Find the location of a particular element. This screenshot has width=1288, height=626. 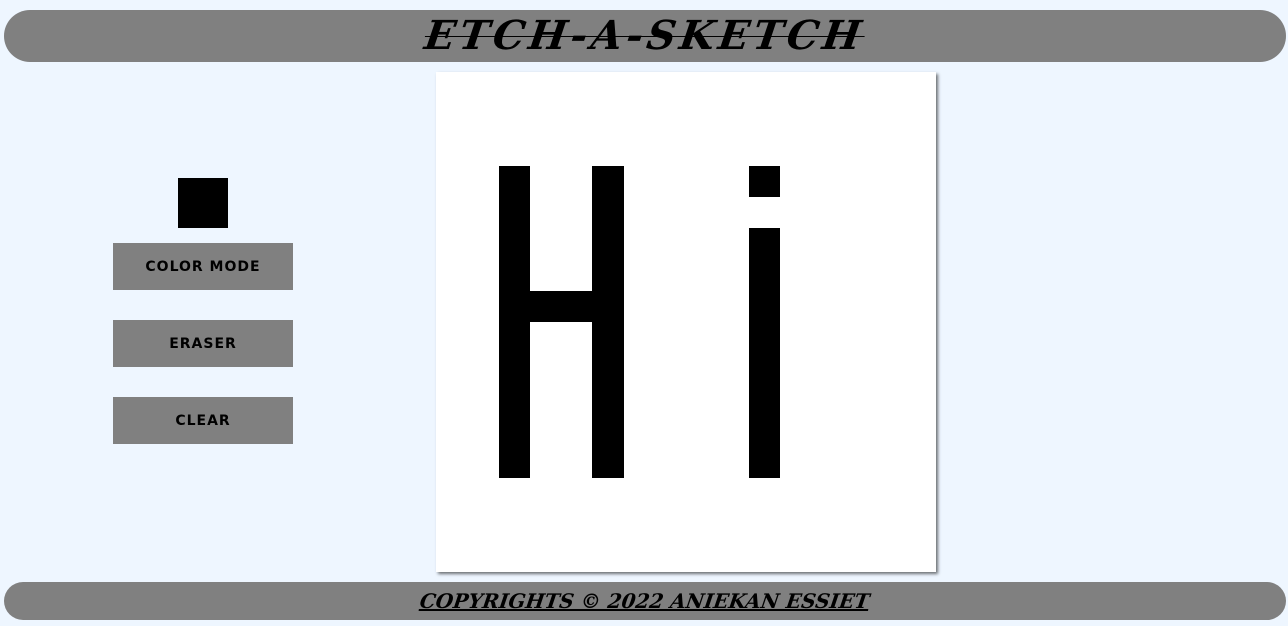

sketch-drawing is located at coordinates (639, 322).